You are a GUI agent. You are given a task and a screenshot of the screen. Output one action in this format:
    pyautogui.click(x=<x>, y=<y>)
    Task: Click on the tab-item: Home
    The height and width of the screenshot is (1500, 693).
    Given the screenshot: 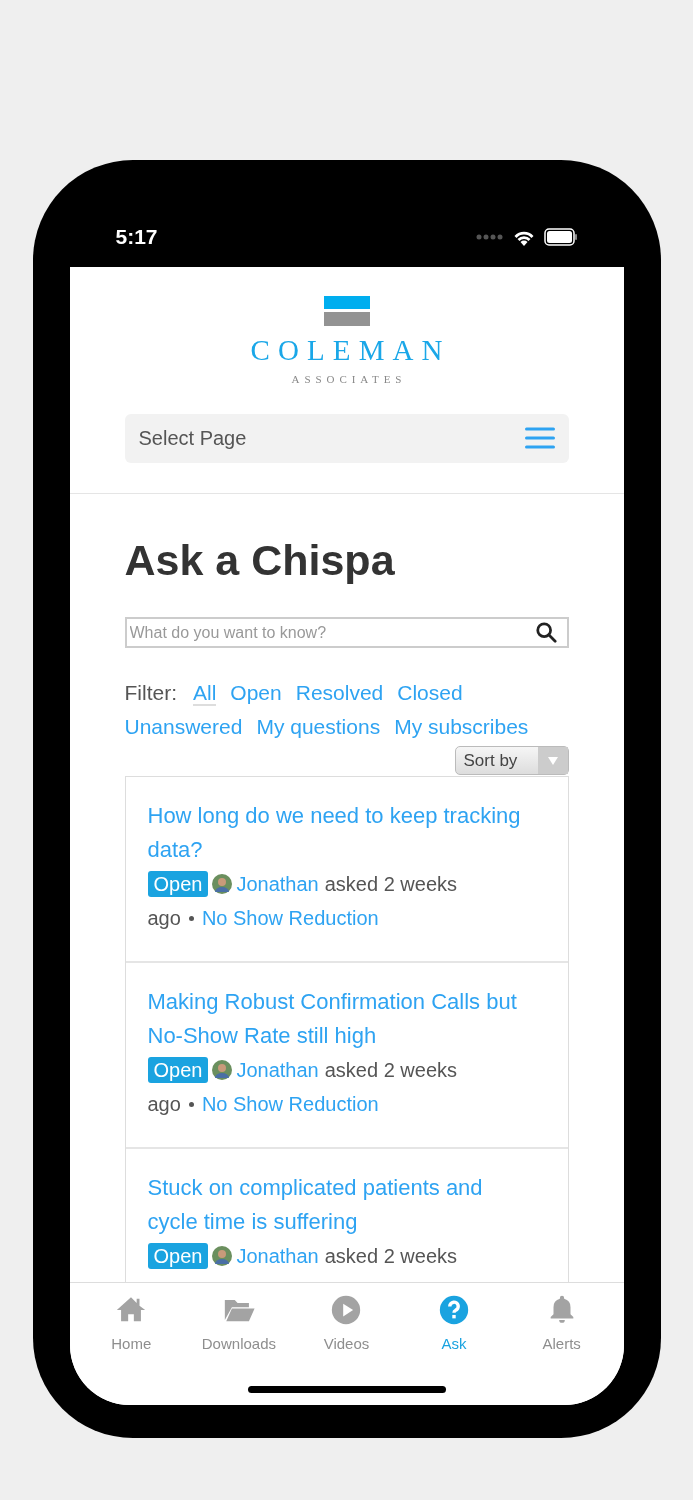 What is the action you would take?
    pyautogui.click(x=131, y=1349)
    